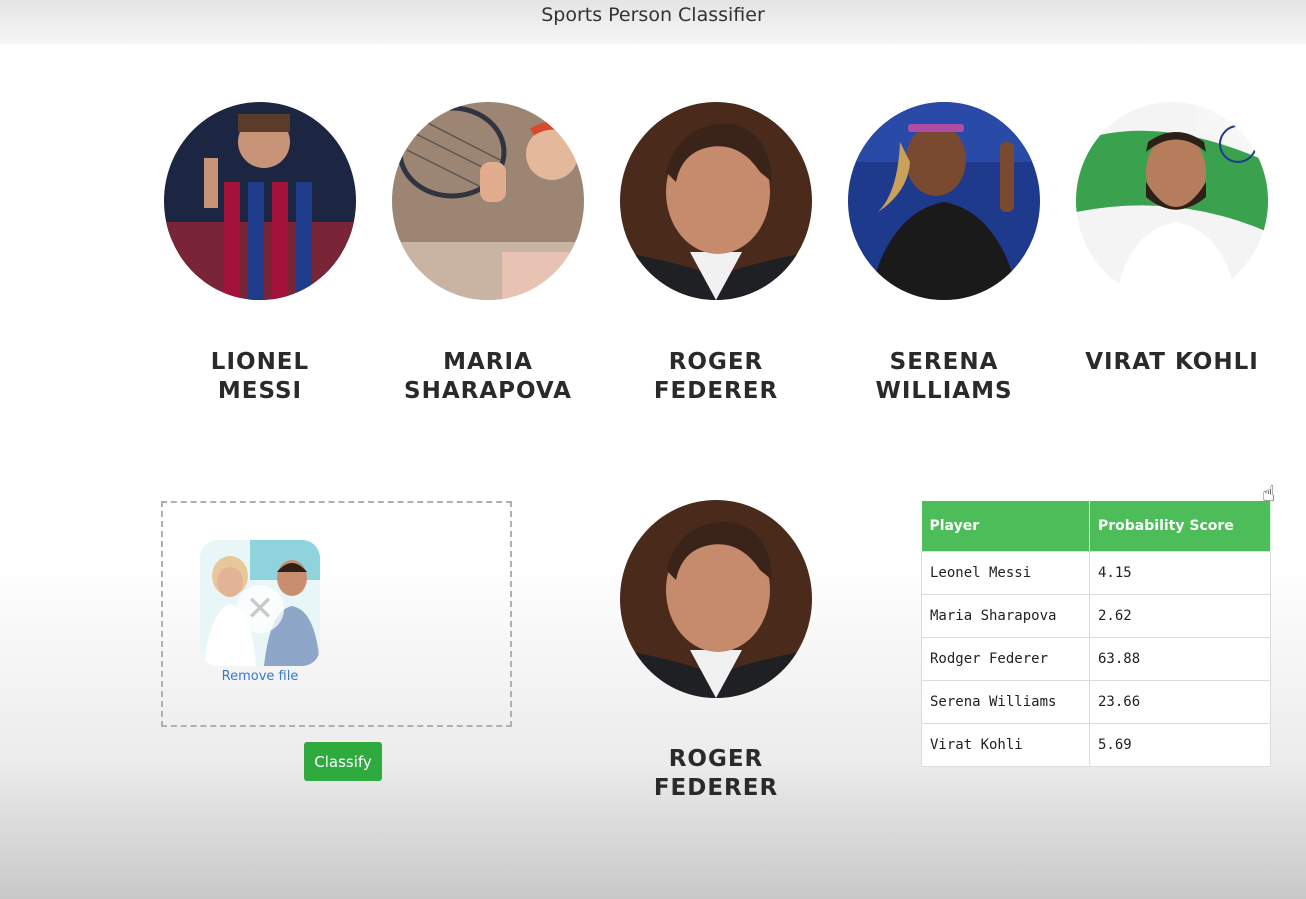 This screenshot has height=899, width=1306. What do you see at coordinates (336, 614) in the screenshot?
I see `file-dropzone: ✕ Remove file` at bounding box center [336, 614].